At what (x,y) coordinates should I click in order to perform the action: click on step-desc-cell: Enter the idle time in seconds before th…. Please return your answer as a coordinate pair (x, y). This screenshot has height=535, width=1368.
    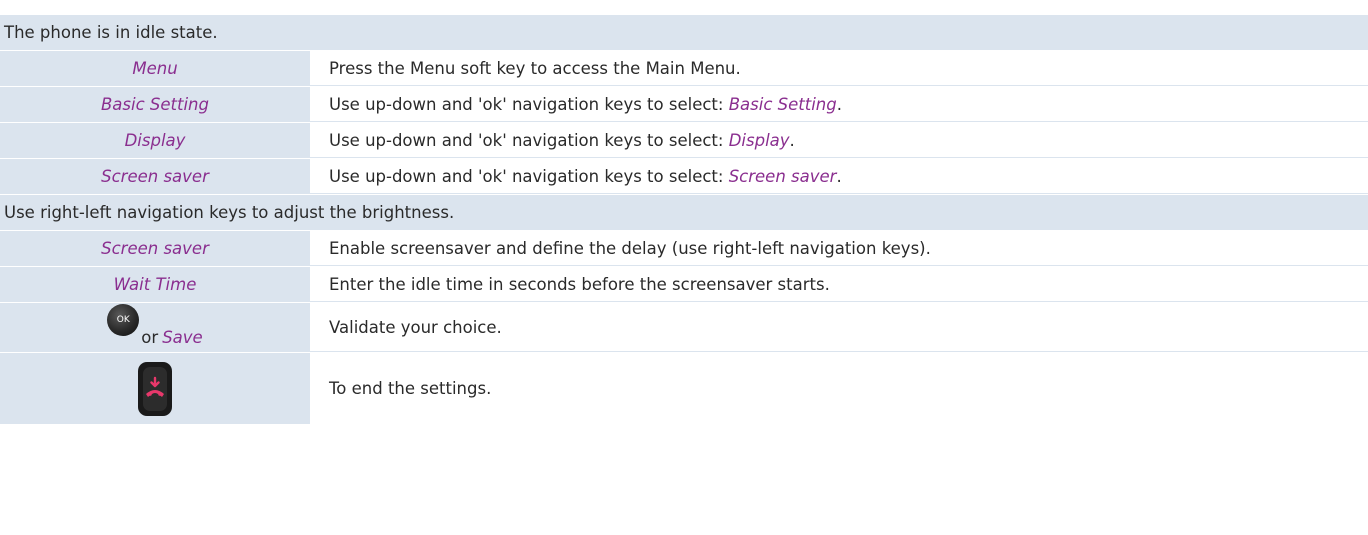
    Looking at the image, I should click on (839, 284).